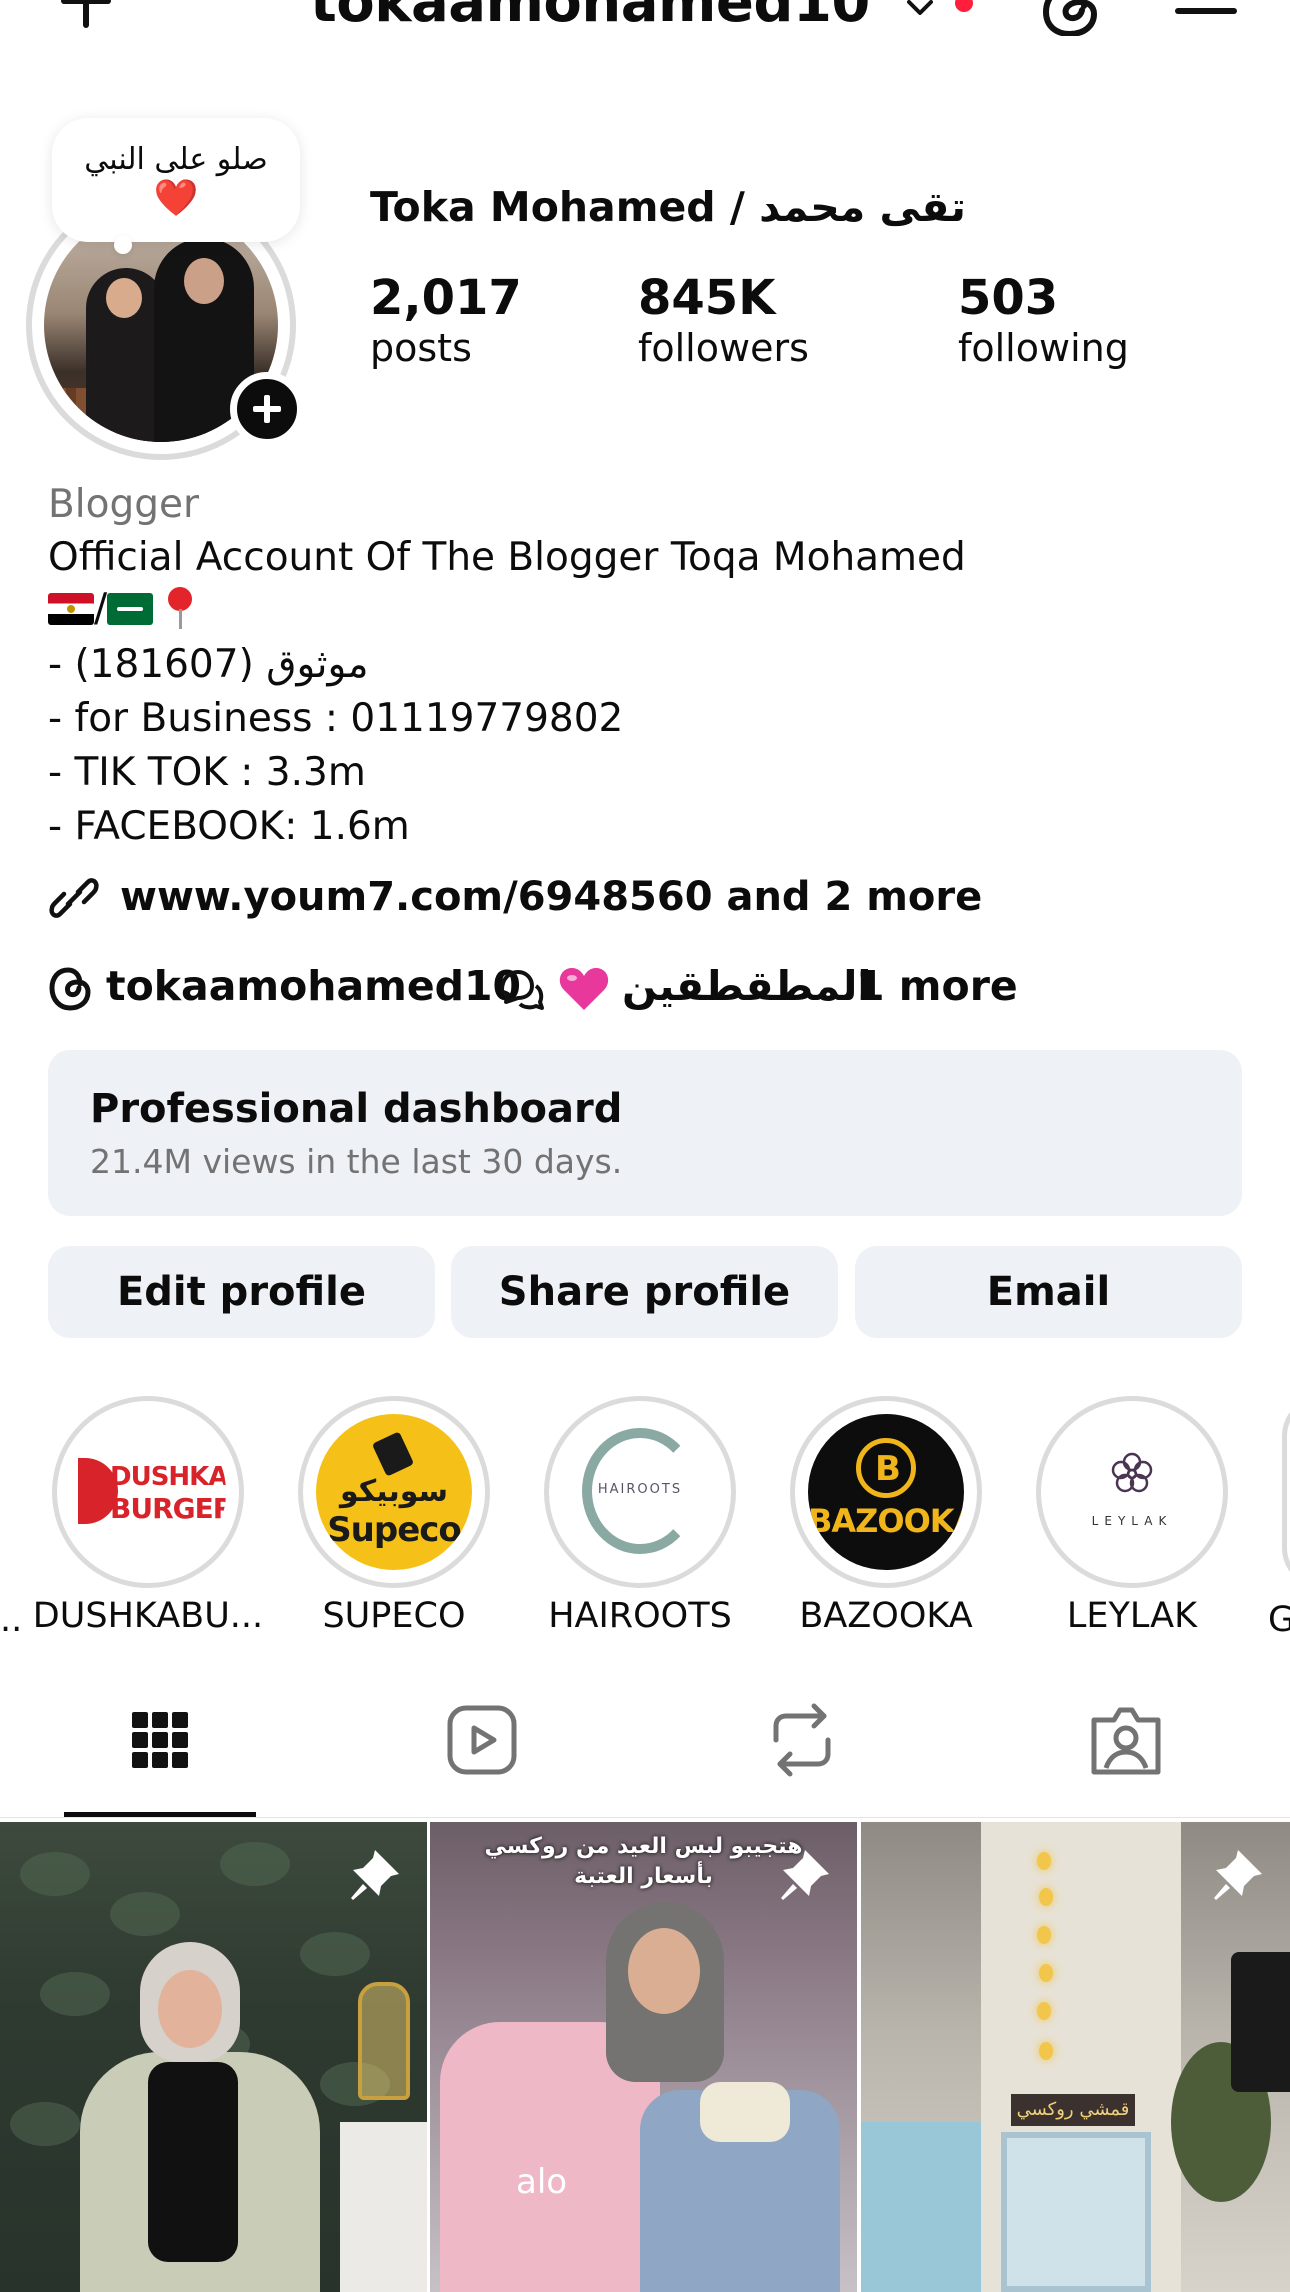  I want to click on posts-stat: 2,017 posts, so click(446, 320).